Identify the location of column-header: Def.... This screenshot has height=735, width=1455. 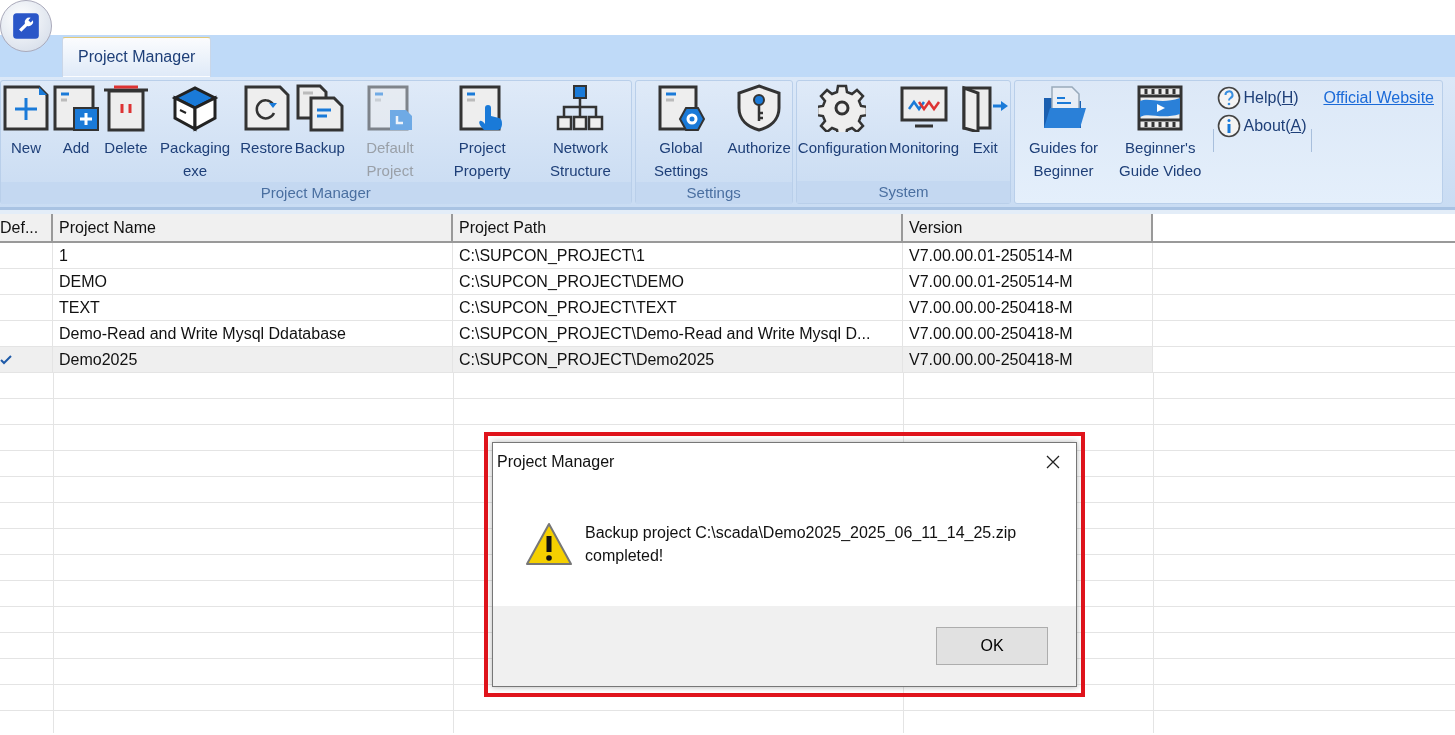
(26, 227).